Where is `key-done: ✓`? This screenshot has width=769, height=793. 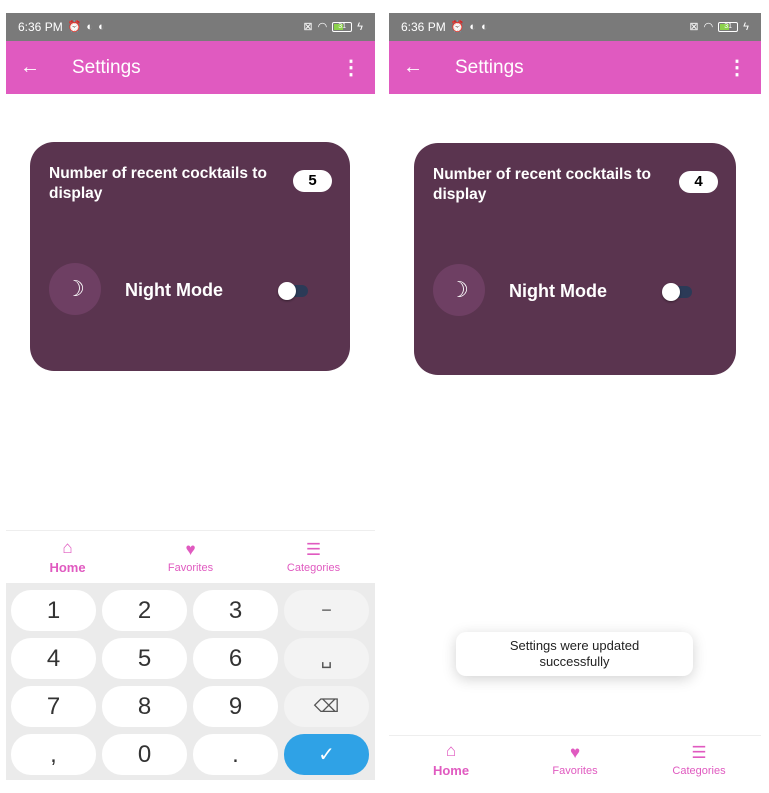 key-done: ✓ is located at coordinates (326, 754).